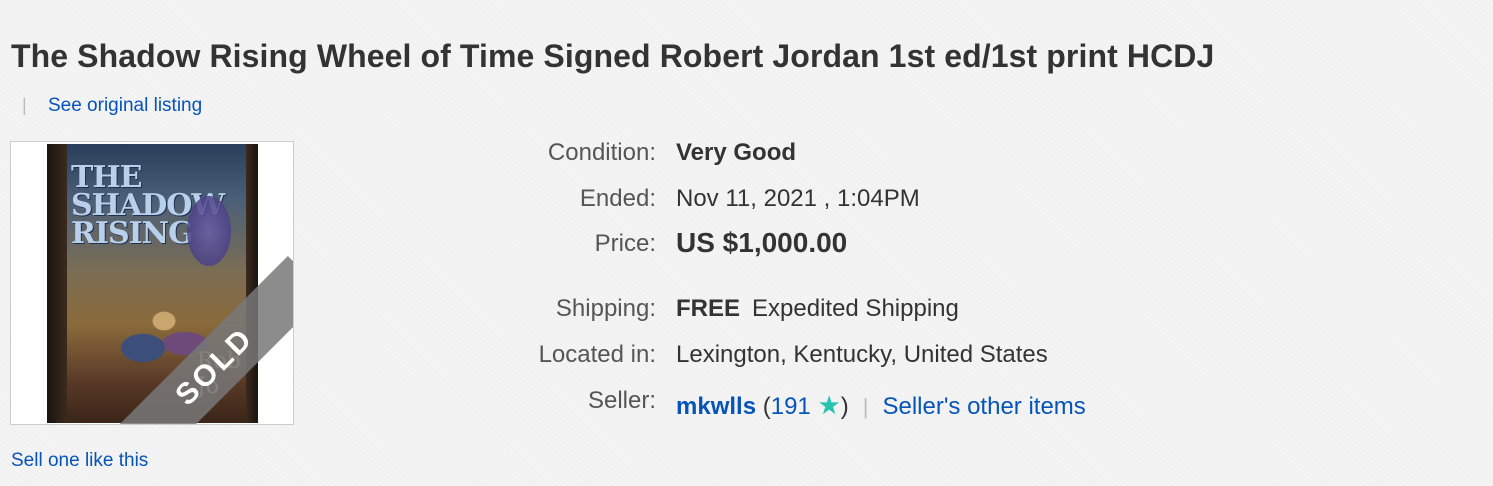 The height and width of the screenshot is (486, 1493). What do you see at coordinates (617, 198) in the screenshot?
I see `ended-label: Ended:` at bounding box center [617, 198].